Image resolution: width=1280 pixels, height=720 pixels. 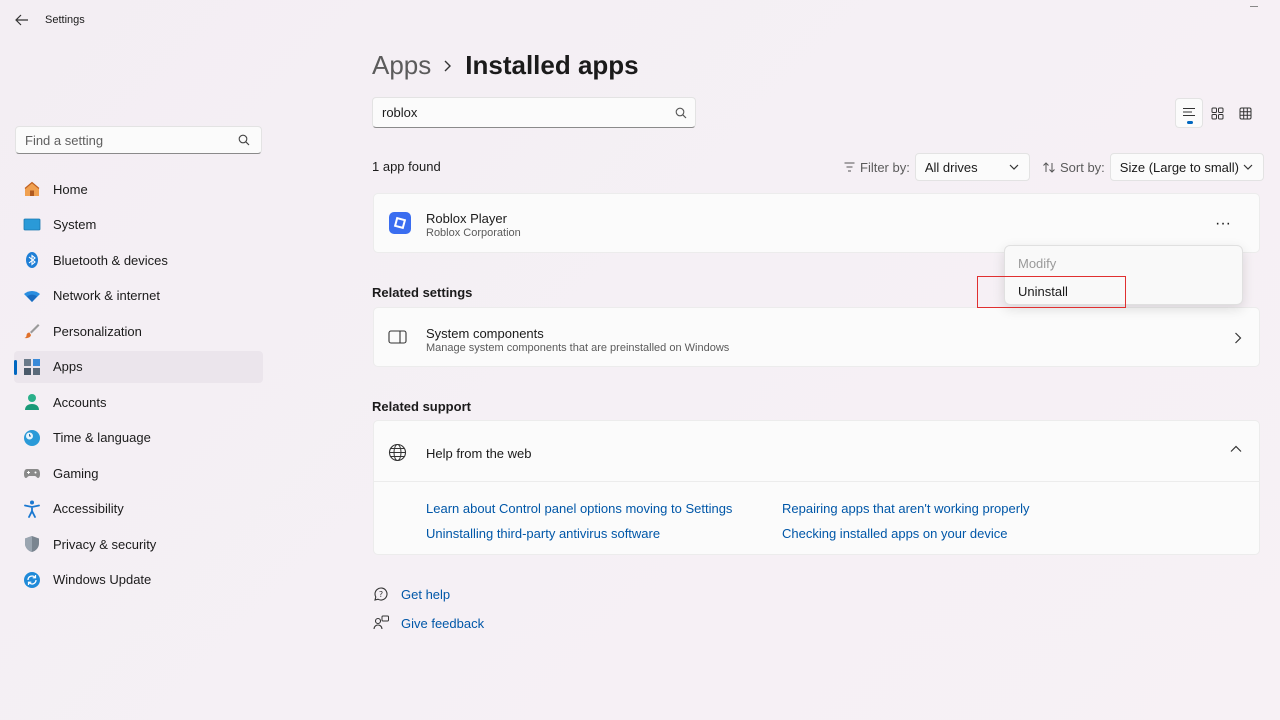 I want to click on settings-search-input, so click(x=121, y=140).